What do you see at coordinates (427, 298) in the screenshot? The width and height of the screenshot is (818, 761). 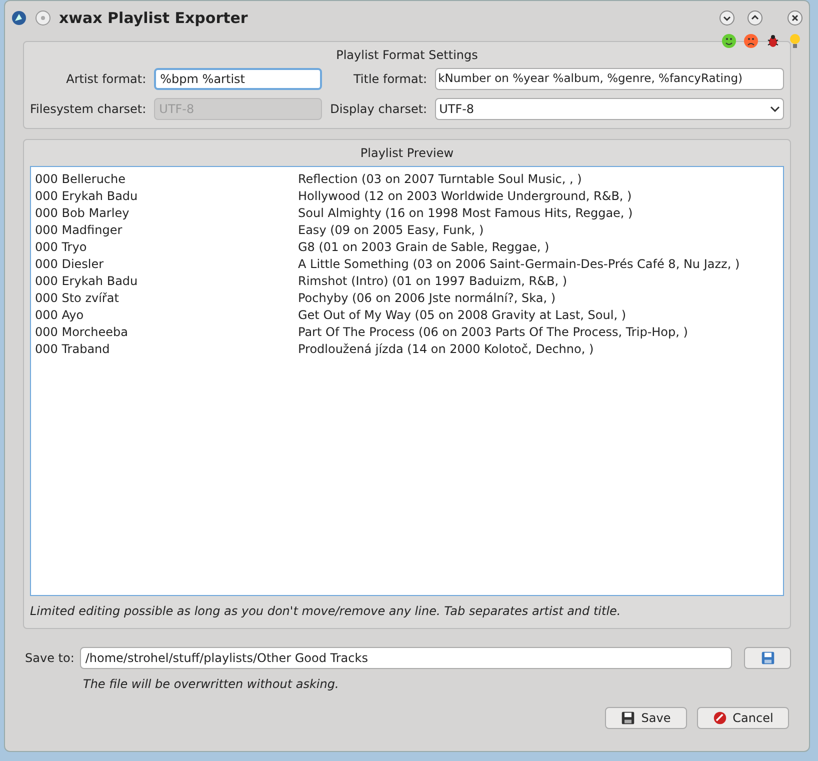 I see `title-text: Pochyby (06 on 2006 Jste normální?, Ska, )` at bounding box center [427, 298].